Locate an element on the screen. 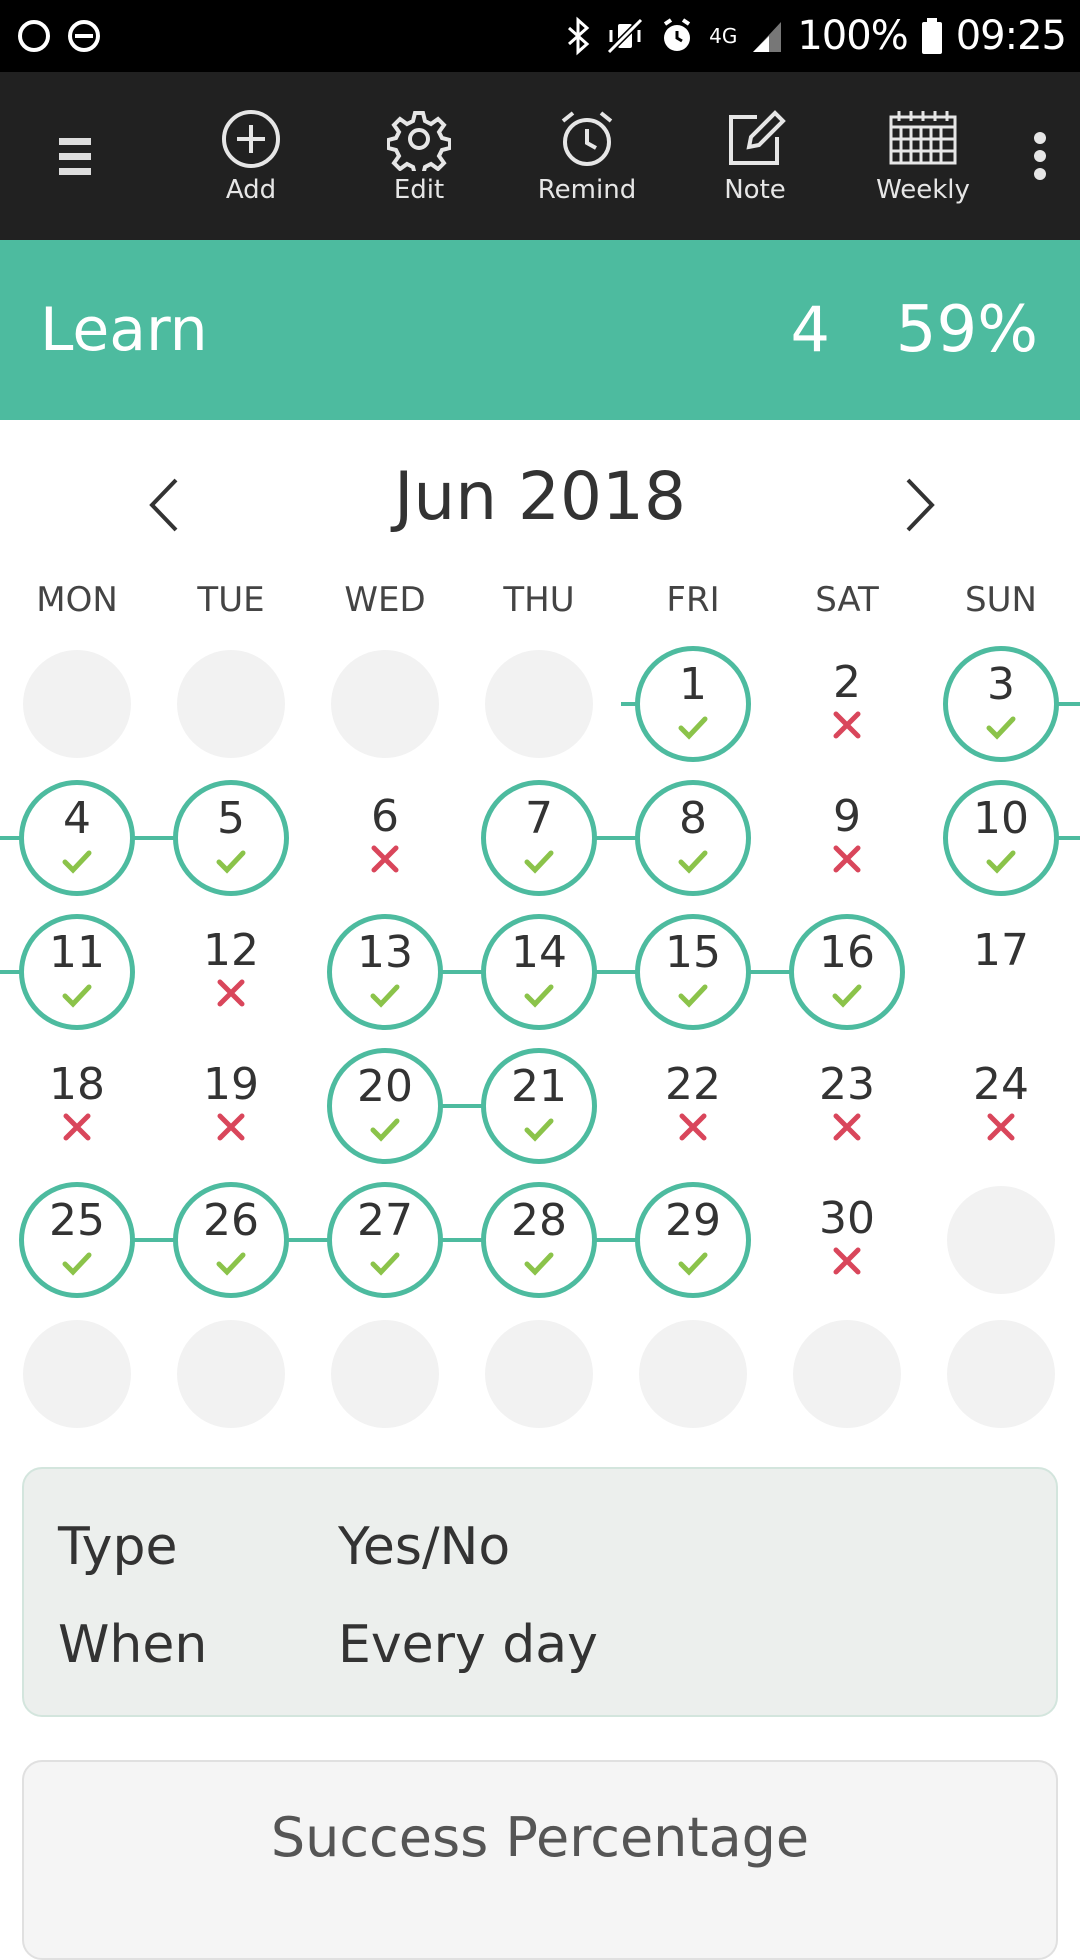 The height and width of the screenshot is (1960, 1080). circle-icon is located at coordinates (34, 36).